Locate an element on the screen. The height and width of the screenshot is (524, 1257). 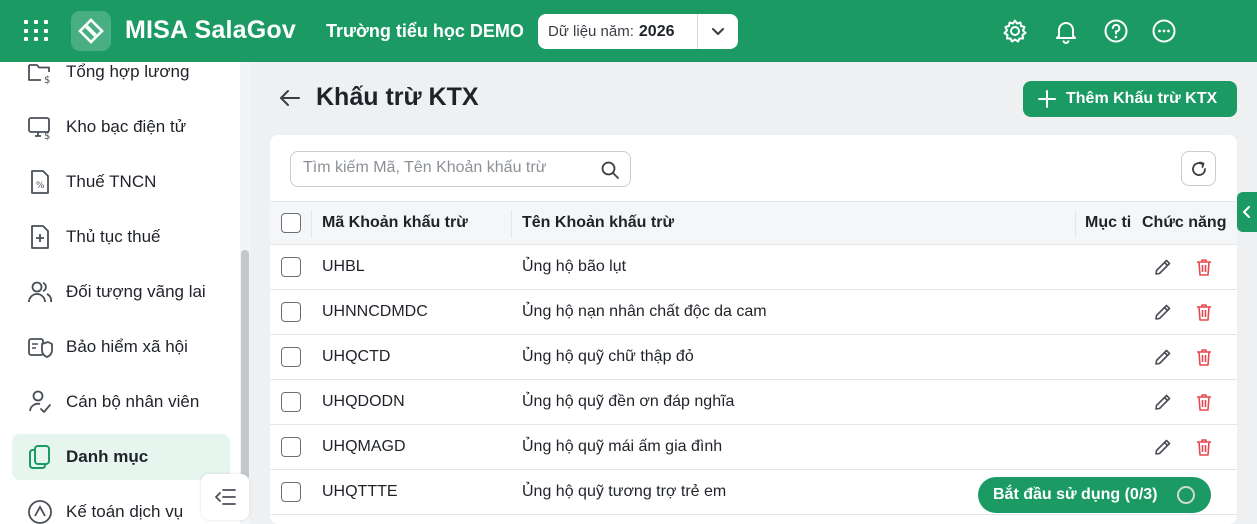
year-label: Dữ liệu năm: is located at coordinates (591, 31).